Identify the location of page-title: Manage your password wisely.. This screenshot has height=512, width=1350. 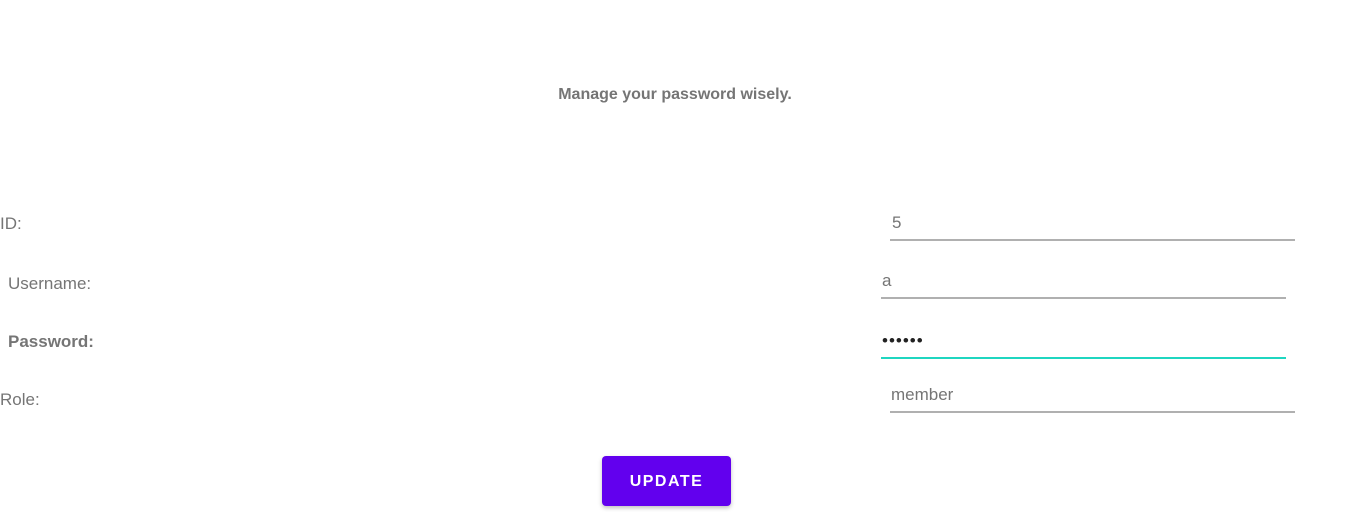
(675, 94).